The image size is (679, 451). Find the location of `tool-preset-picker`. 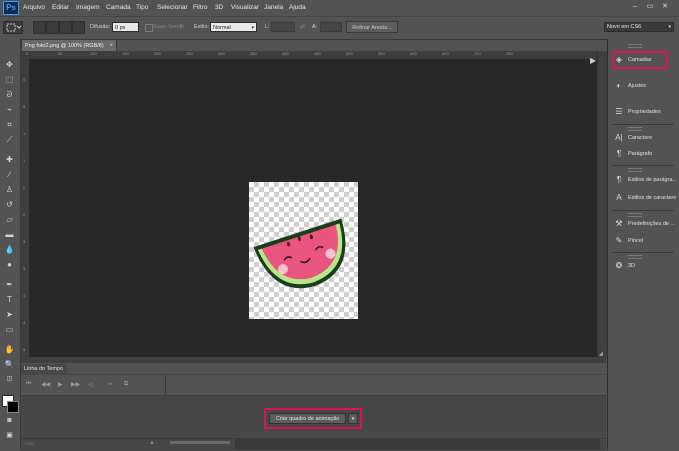

tool-preset-picker is located at coordinates (13, 27).